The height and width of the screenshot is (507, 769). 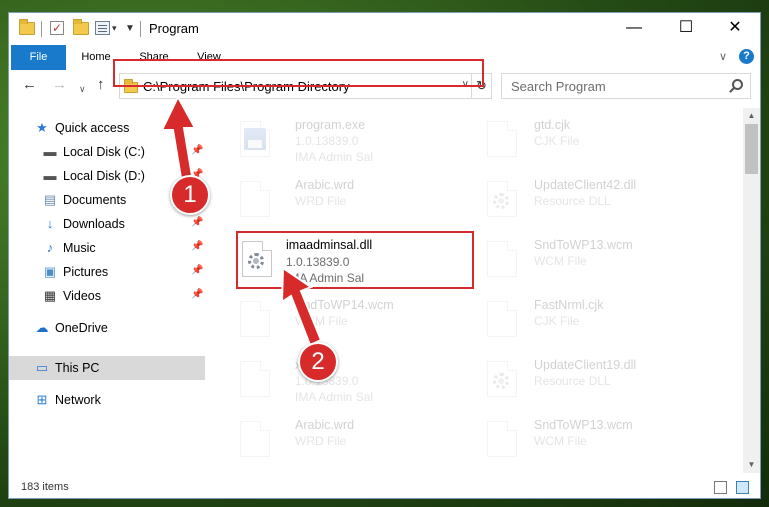 I want to click on window-title: Program, so click(x=174, y=28).